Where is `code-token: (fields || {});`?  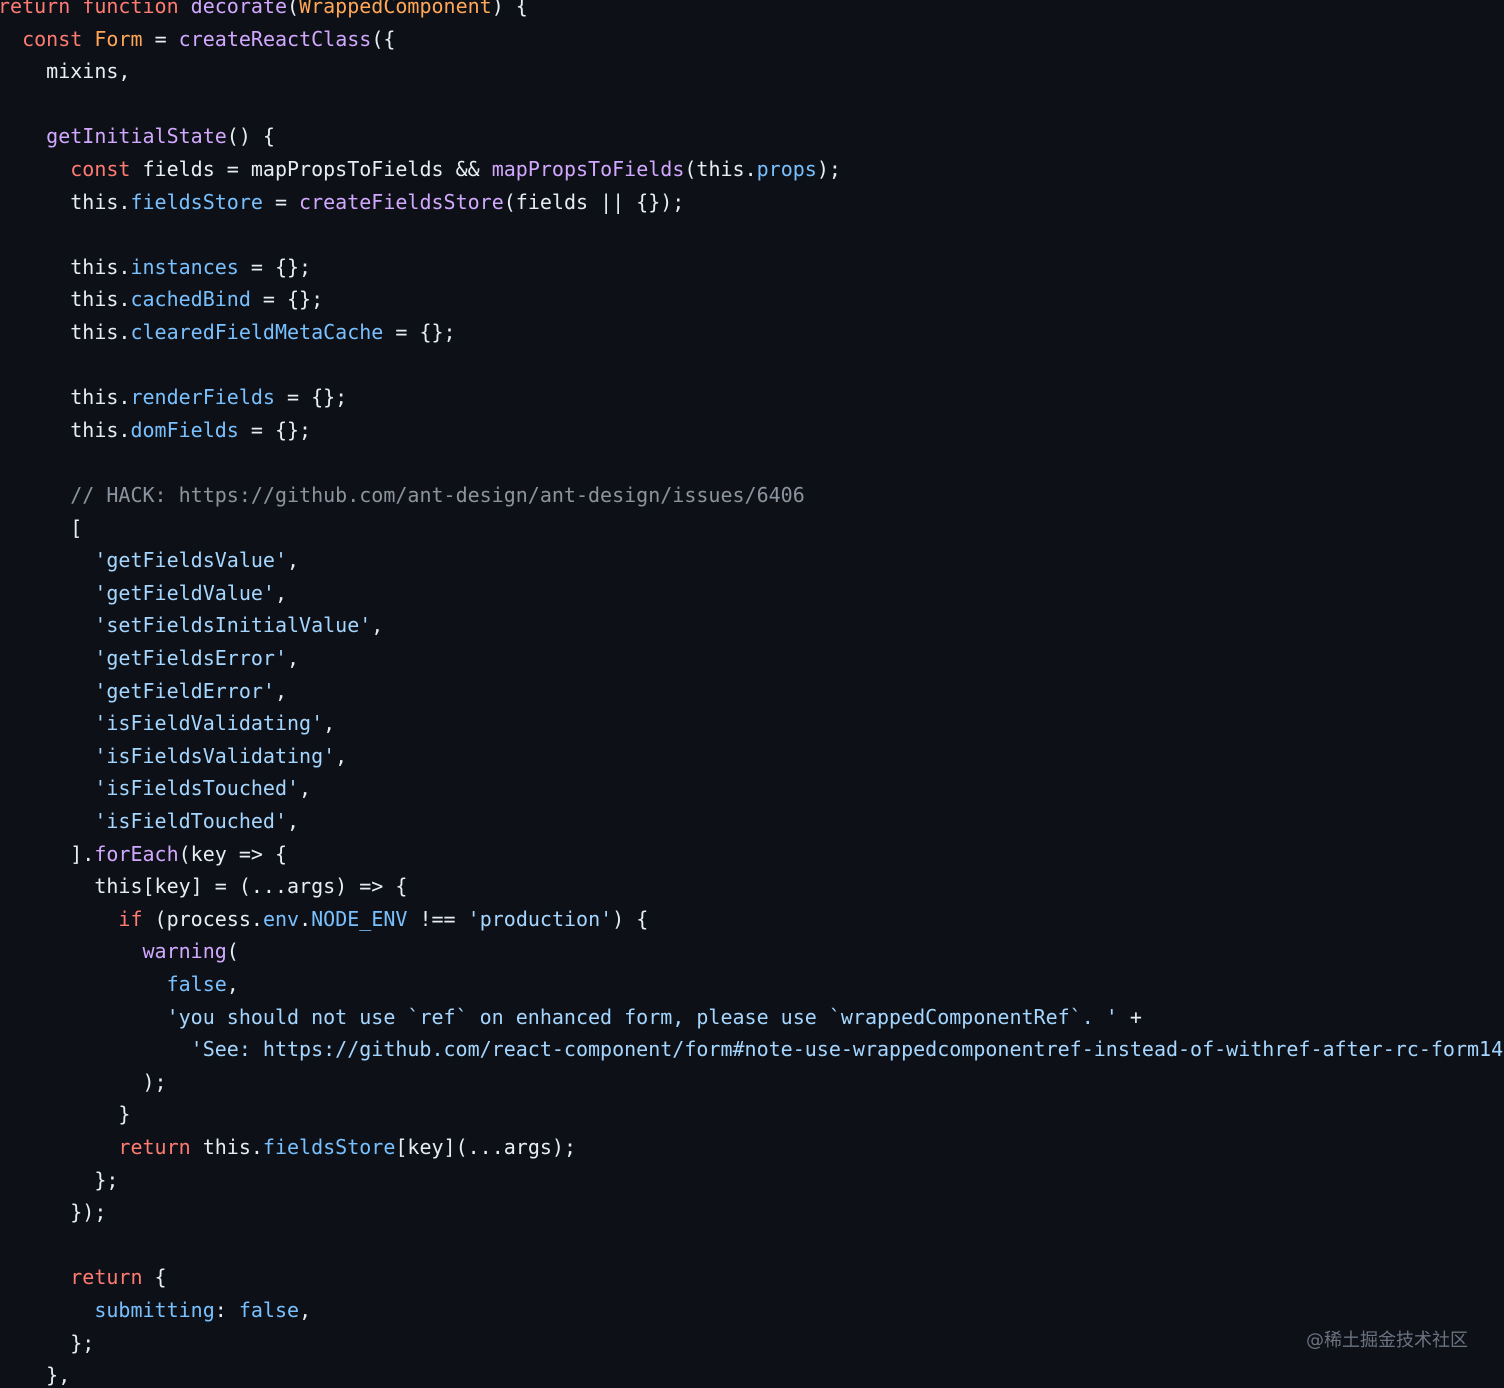
code-token: (fields || {}); is located at coordinates (594, 201).